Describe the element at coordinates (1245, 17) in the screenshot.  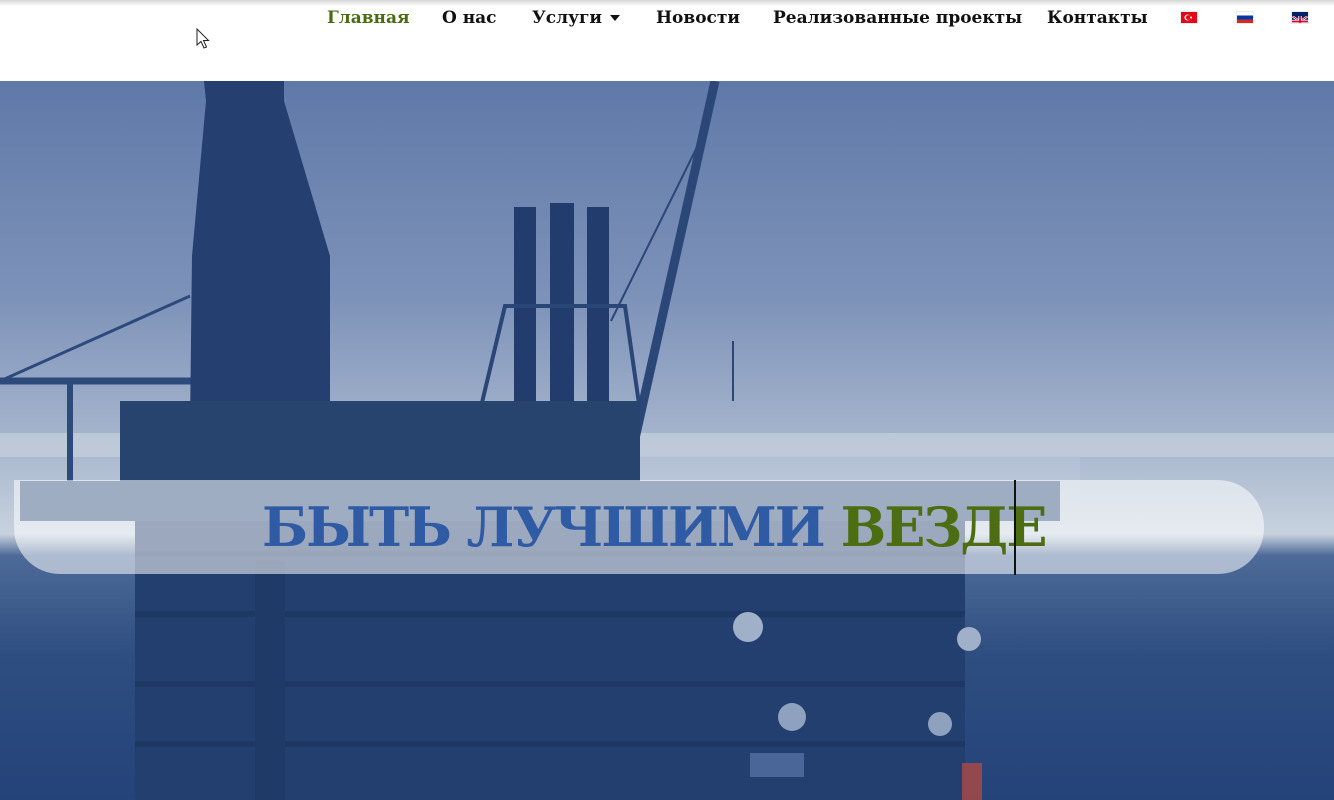
I see `russian-flag-icon` at that location.